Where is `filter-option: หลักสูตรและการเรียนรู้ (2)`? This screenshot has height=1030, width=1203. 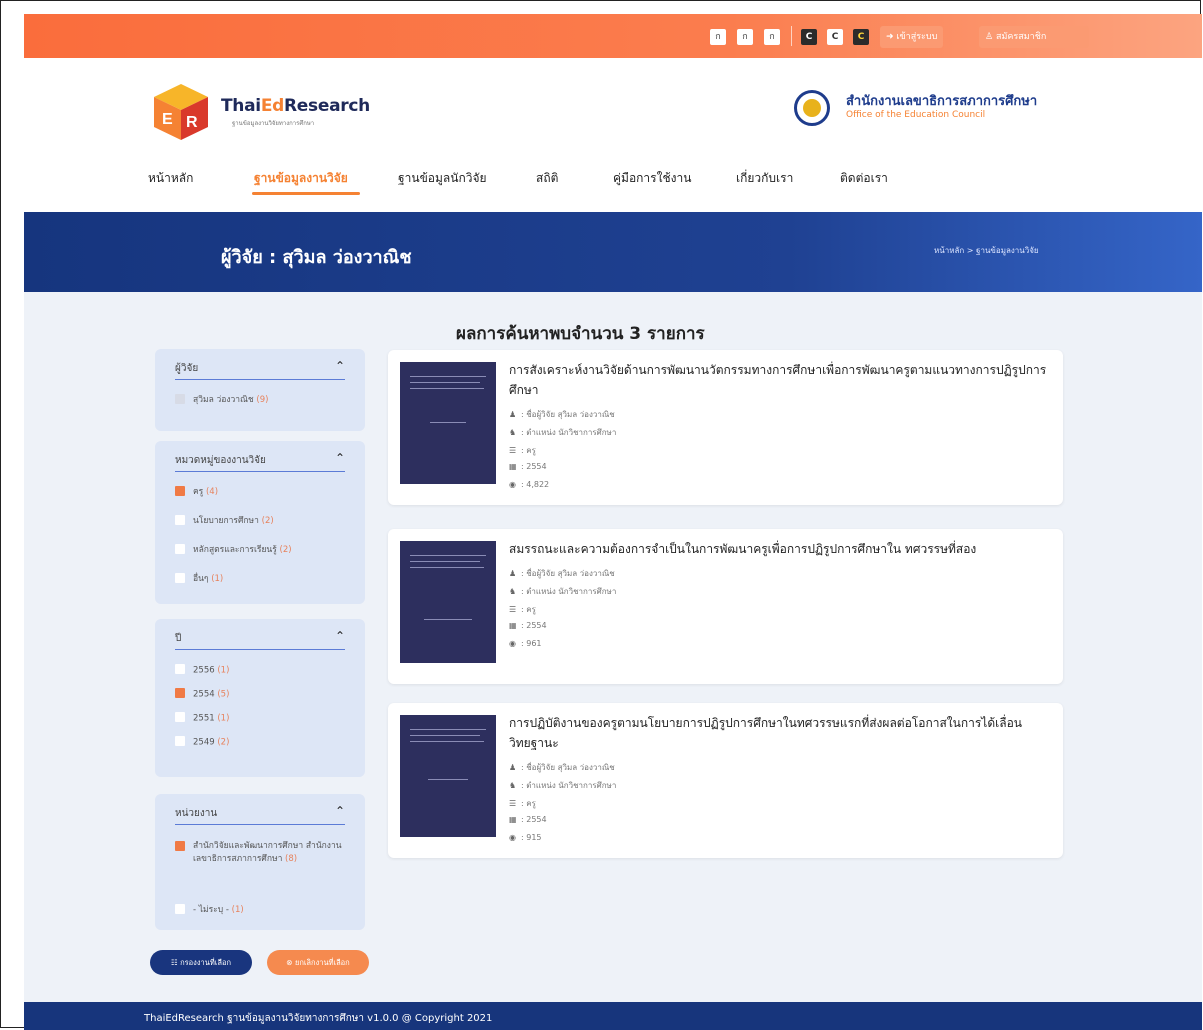
filter-option: หลักสูตรและการเรียนรู้ (2) is located at coordinates (233, 549).